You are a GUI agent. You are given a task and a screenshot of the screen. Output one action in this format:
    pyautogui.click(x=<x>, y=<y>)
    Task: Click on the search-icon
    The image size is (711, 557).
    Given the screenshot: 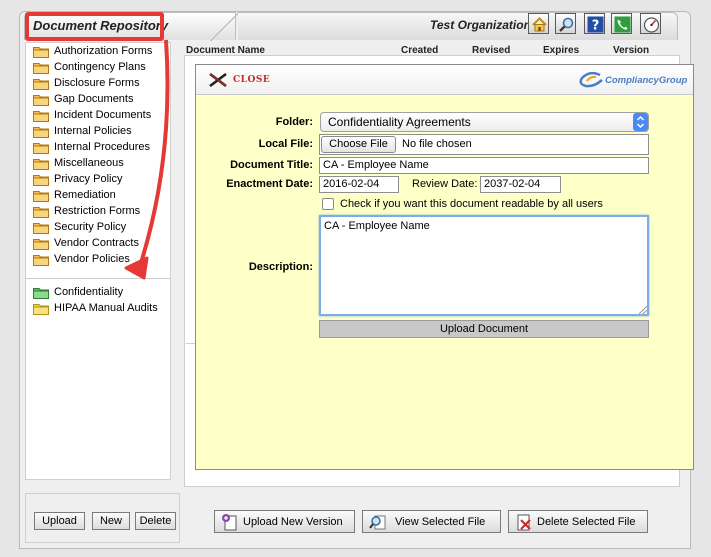 What is the action you would take?
    pyautogui.click(x=566, y=24)
    